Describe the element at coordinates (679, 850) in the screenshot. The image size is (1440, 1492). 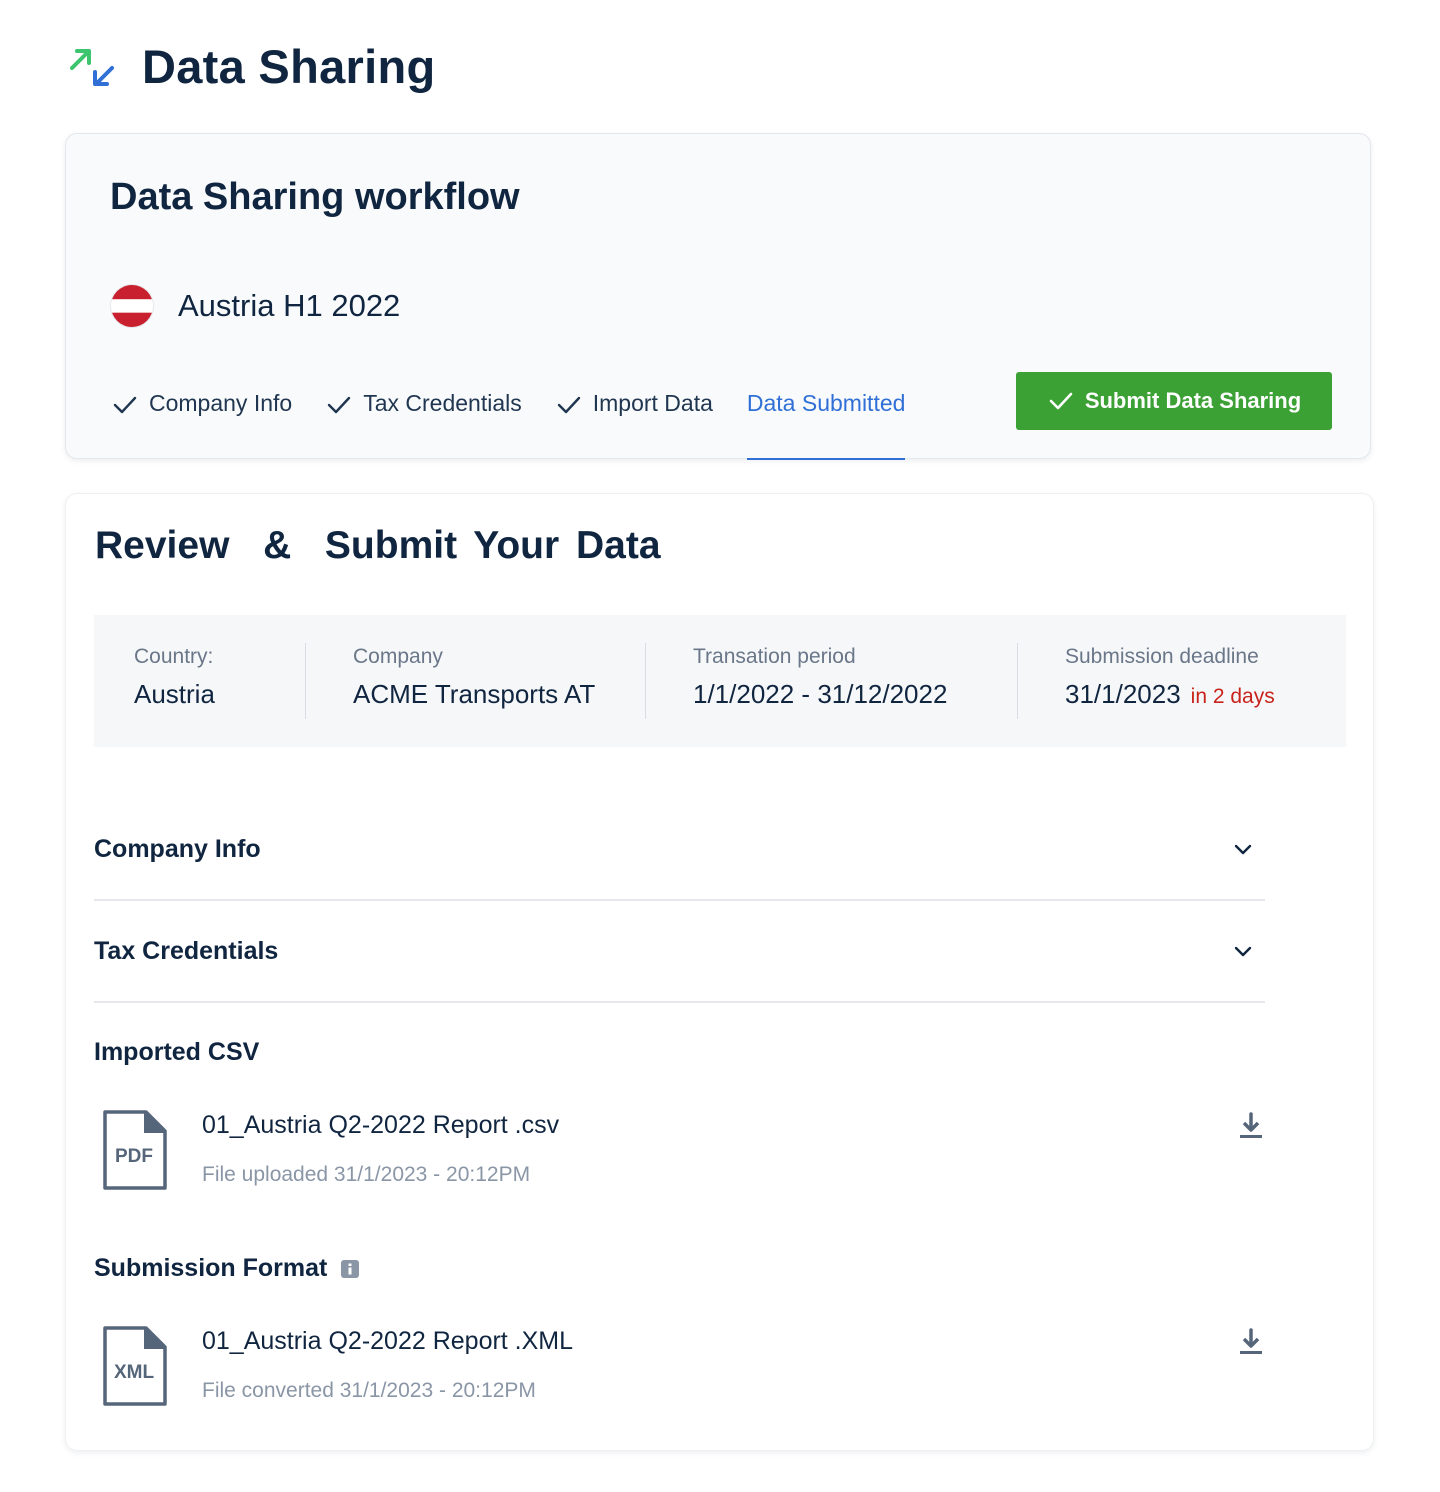
I see `accordion-company-info: Company Info` at that location.